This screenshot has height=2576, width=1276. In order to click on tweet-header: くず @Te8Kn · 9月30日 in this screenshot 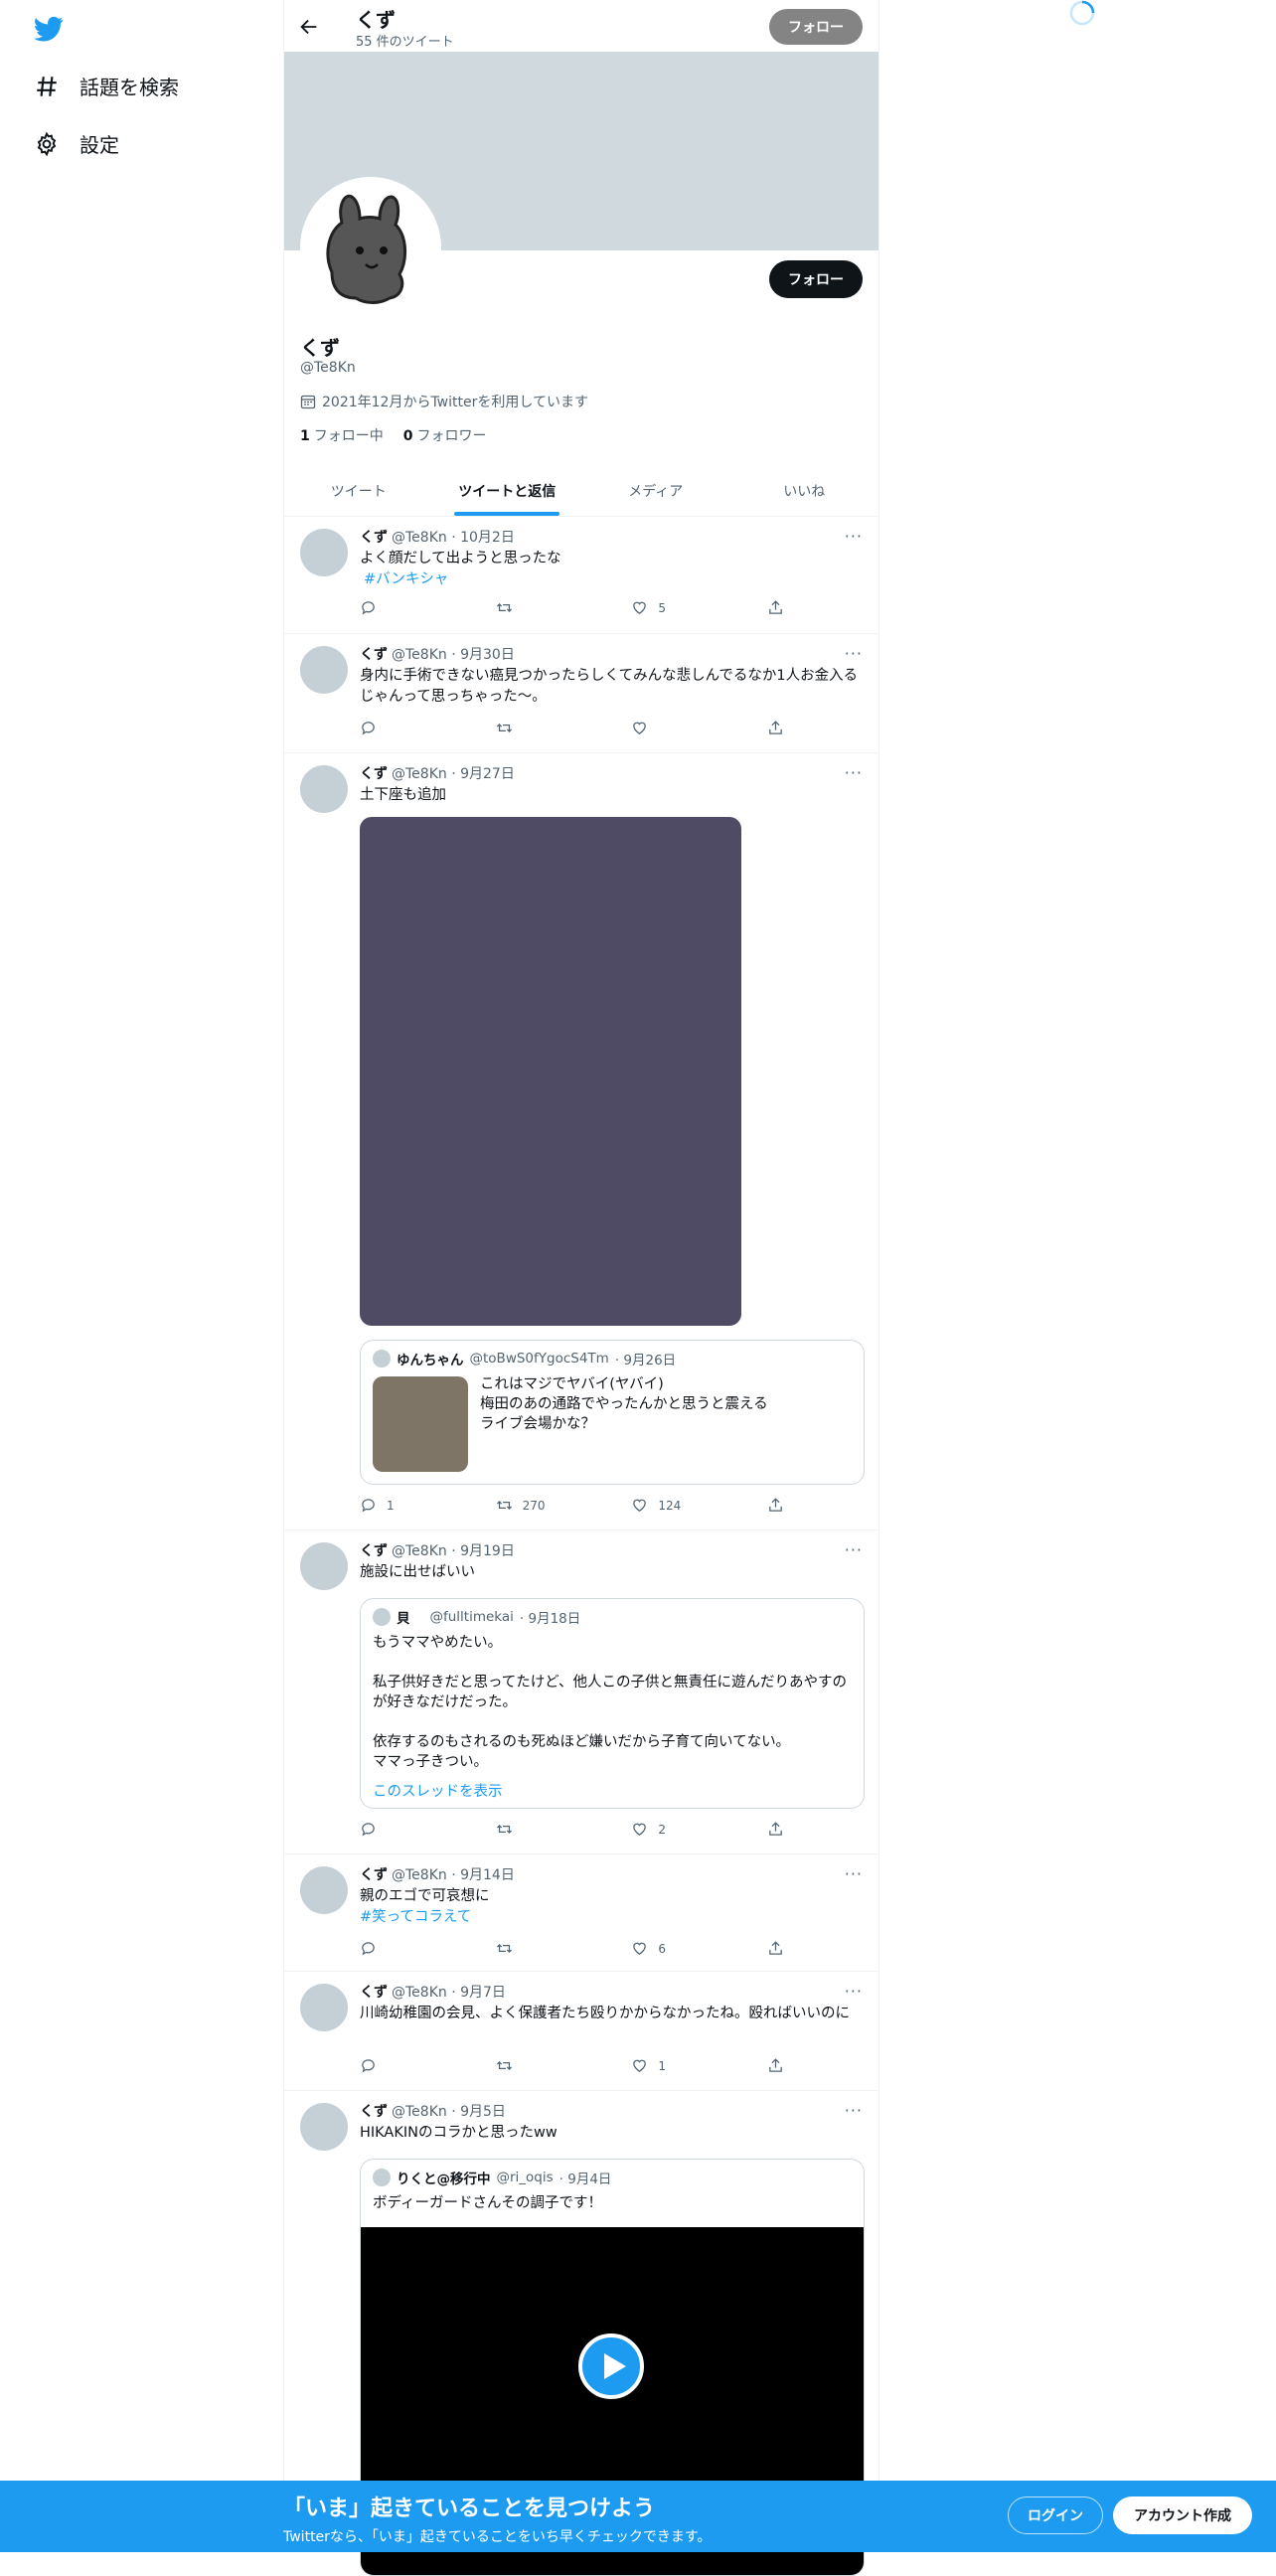, I will do `click(438, 655)`.